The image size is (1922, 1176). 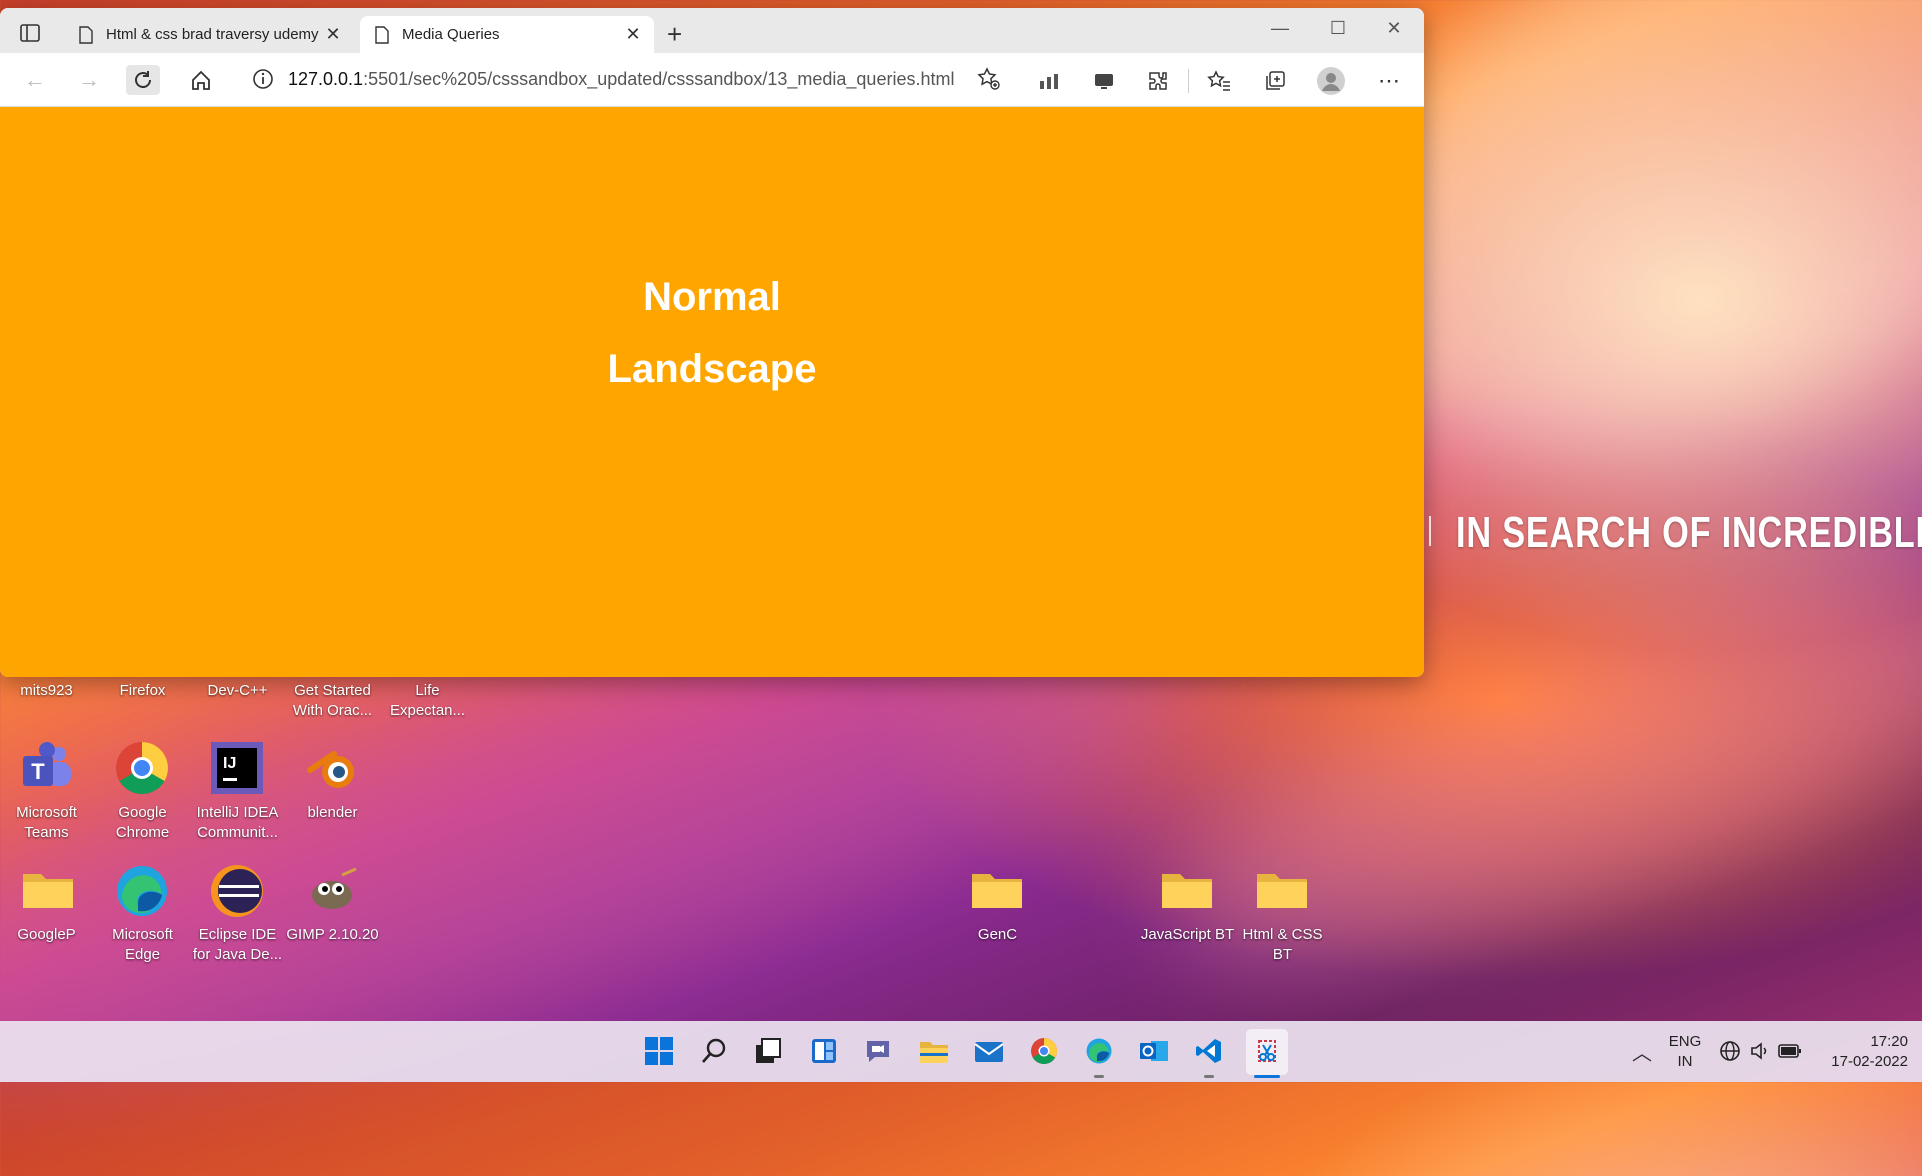 I want to click on language-indicator: ENG IN, so click(x=1685, y=1052).